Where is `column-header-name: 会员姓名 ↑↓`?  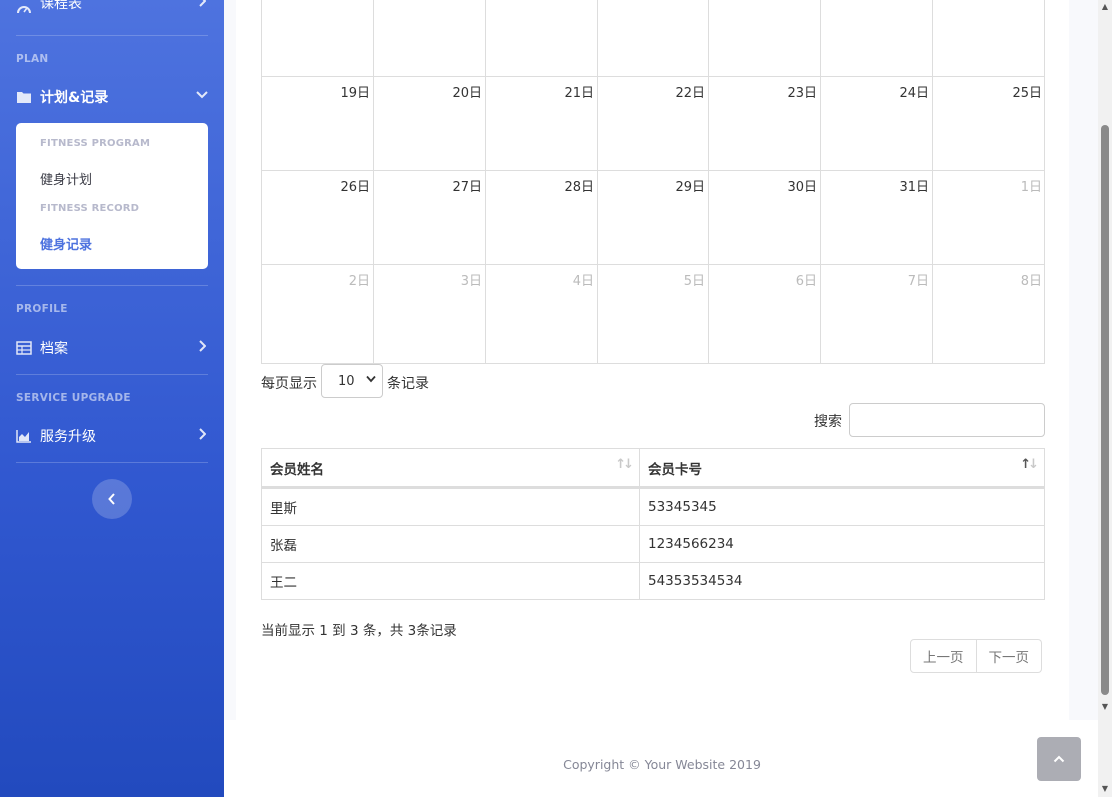
column-header-name: 会员姓名 ↑↓ is located at coordinates (450, 468).